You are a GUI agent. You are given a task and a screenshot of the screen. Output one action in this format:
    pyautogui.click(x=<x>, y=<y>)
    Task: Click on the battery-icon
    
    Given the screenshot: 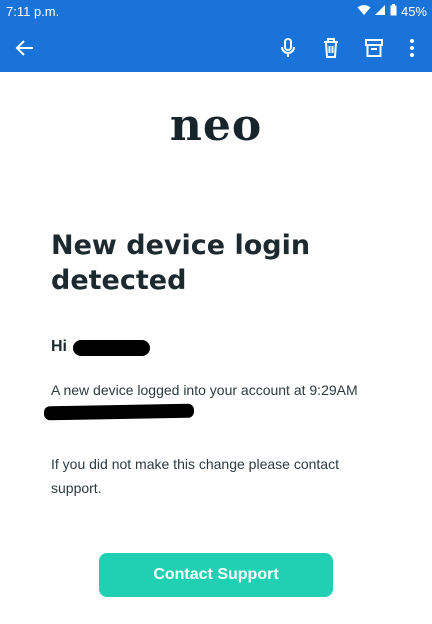 What is the action you would take?
    pyautogui.click(x=393, y=11)
    